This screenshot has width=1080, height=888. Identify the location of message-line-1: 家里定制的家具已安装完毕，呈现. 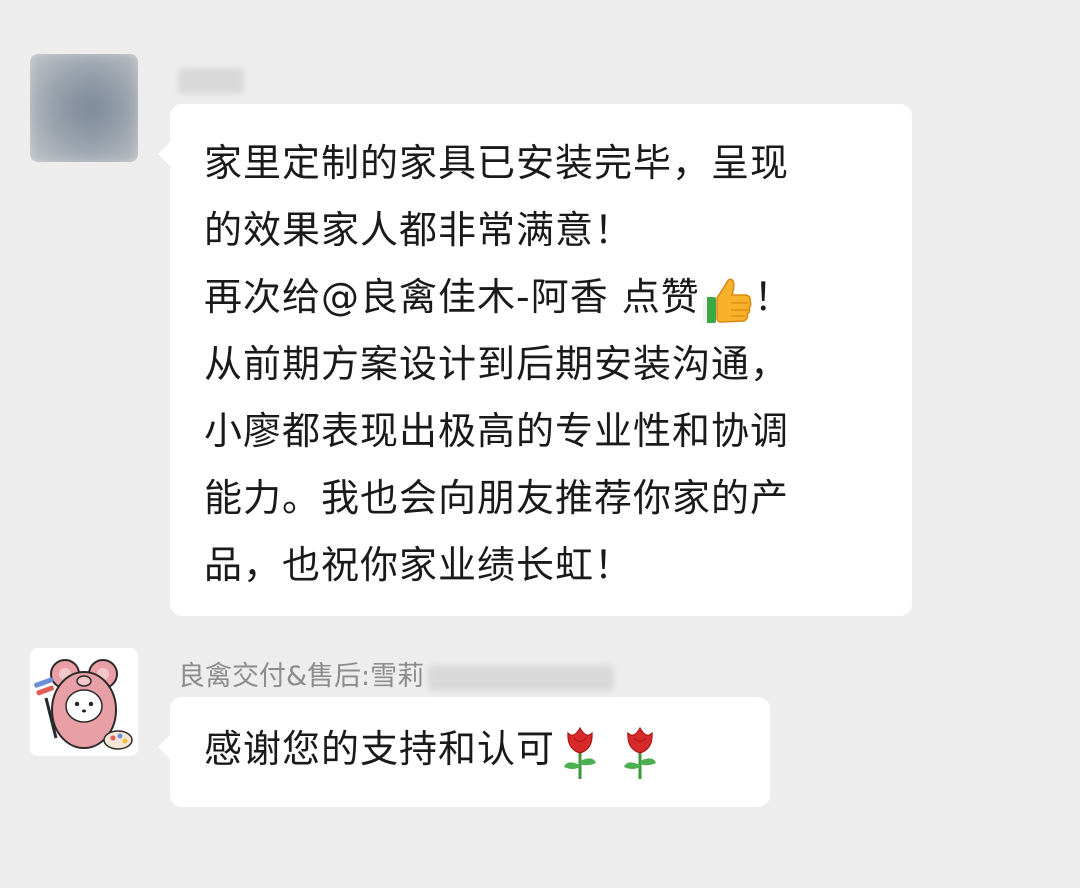
(497, 163).